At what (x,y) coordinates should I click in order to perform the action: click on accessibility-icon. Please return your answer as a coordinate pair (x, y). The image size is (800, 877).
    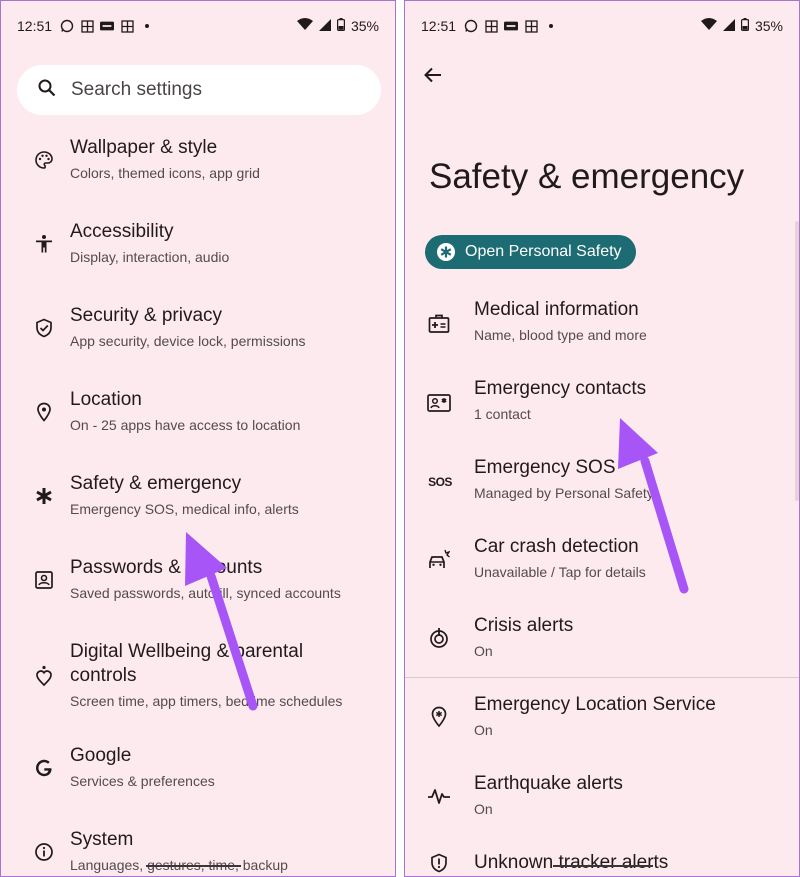
    Looking at the image, I should click on (44, 244).